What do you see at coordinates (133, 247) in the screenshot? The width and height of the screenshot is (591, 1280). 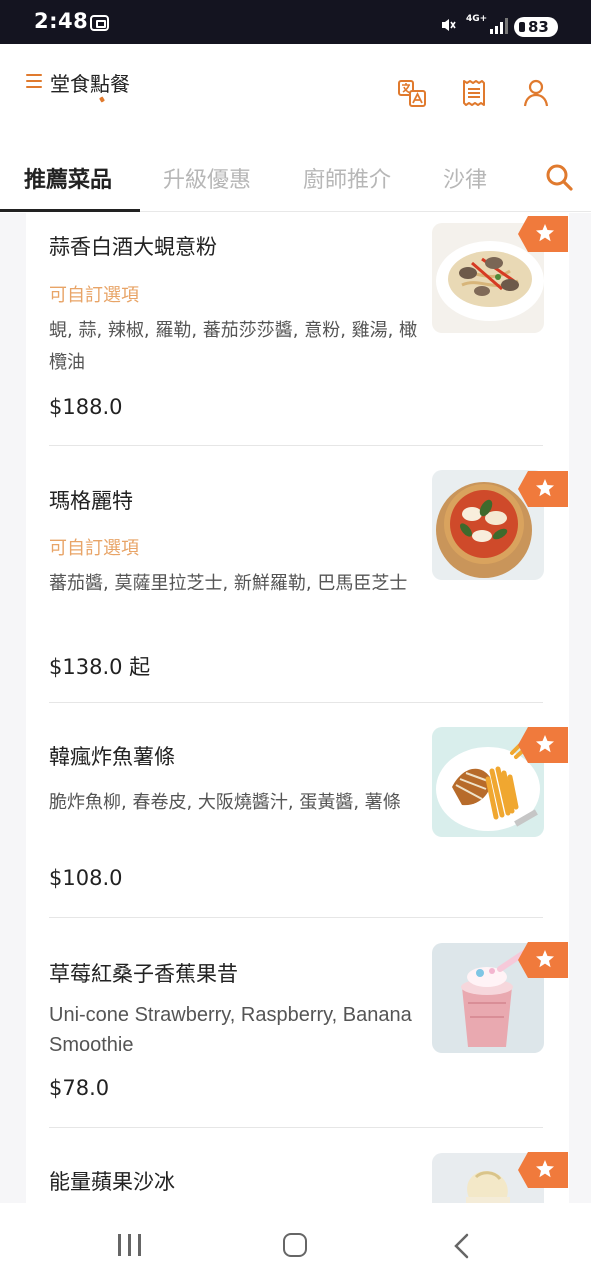 I see `item-name: 蒜香白酒大蜆意粉` at bounding box center [133, 247].